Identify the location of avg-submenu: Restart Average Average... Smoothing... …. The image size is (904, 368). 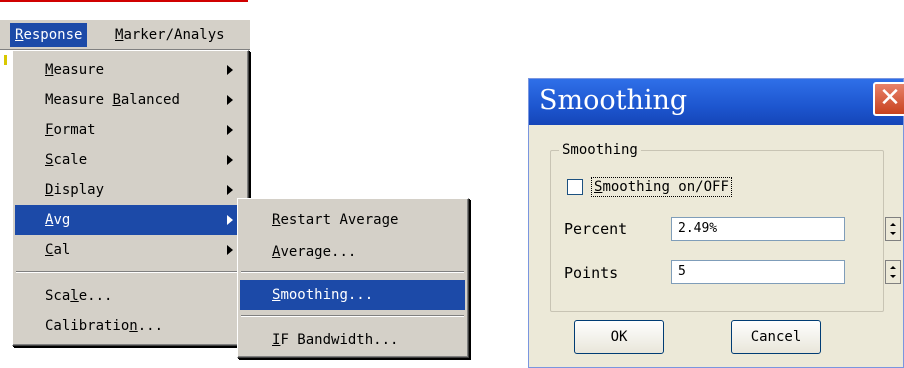
(353, 278).